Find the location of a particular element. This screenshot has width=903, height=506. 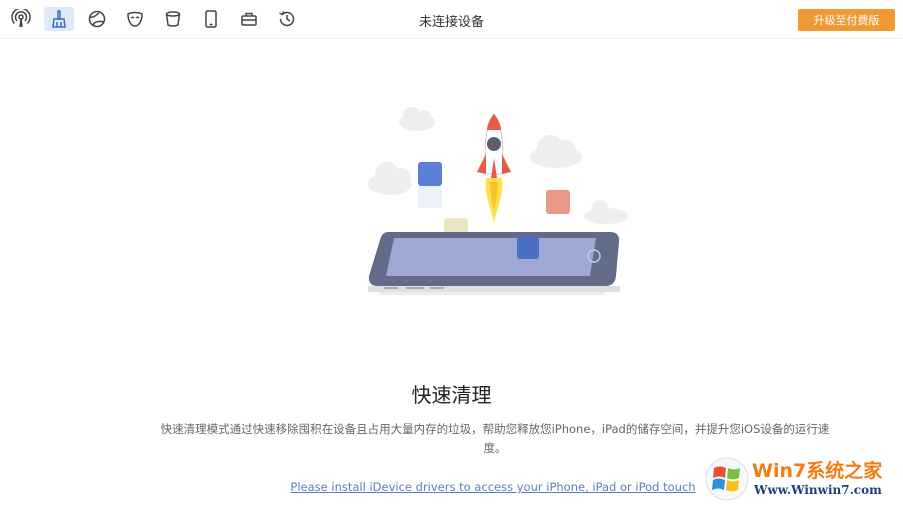

tool-toolbox is located at coordinates (249, 19).